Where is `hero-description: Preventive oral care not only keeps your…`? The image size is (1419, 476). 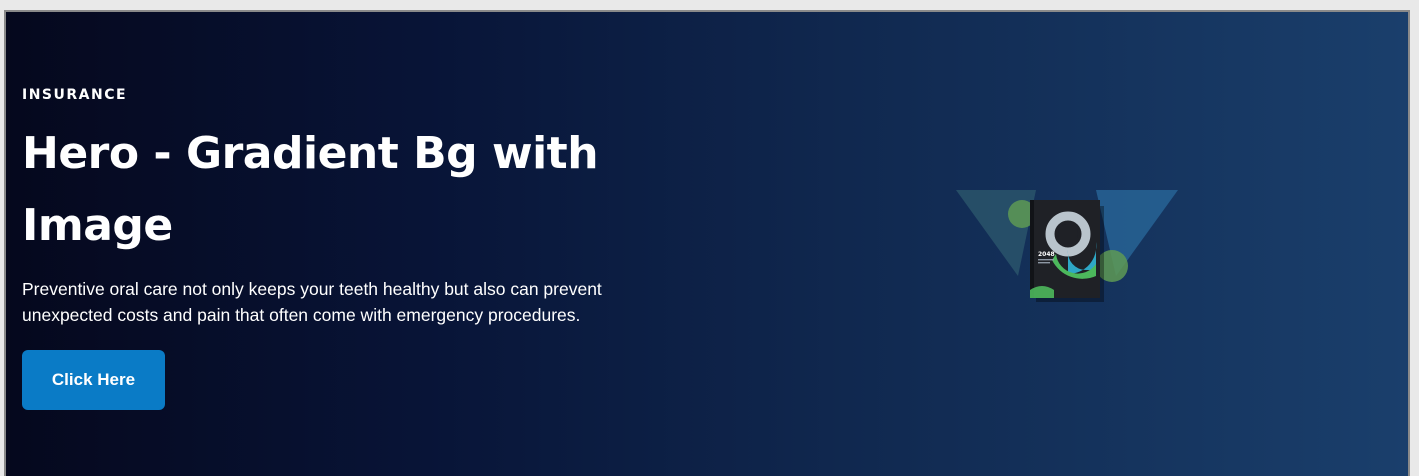
hero-description: Preventive oral care not only keeps your… is located at coordinates (312, 302).